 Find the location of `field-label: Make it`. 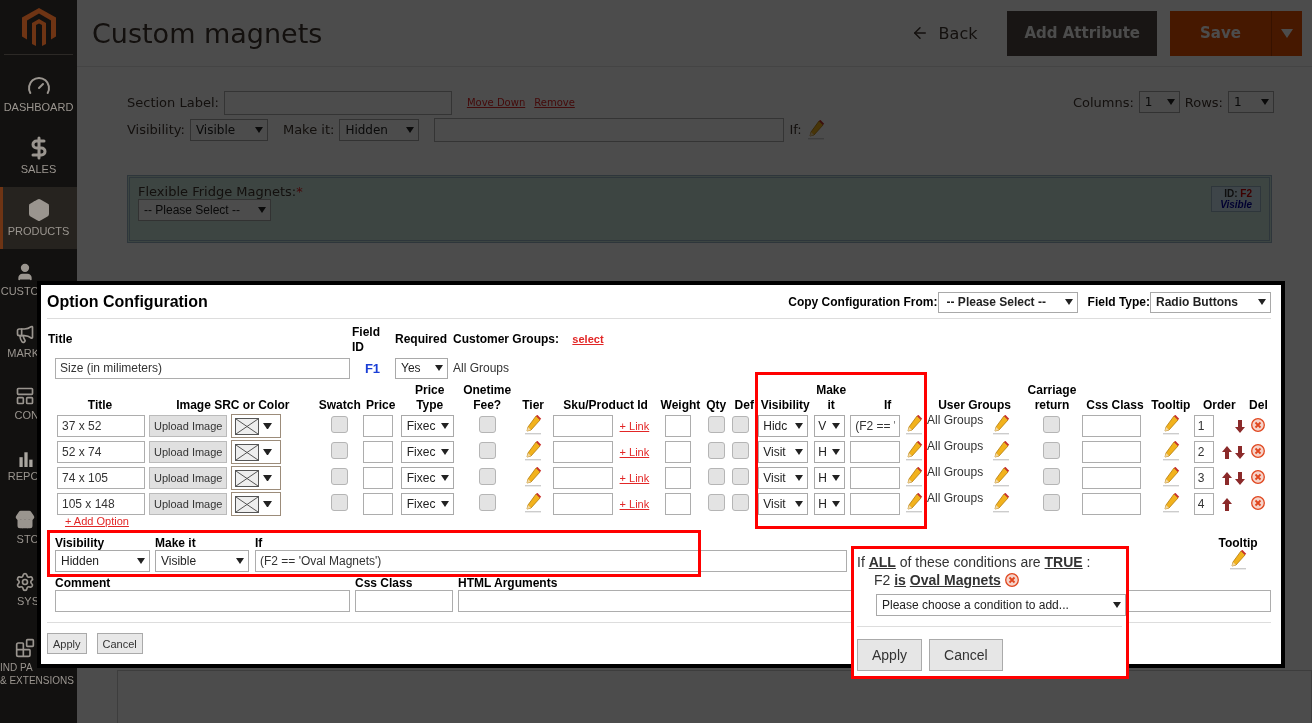

field-label: Make it is located at coordinates (176, 543).